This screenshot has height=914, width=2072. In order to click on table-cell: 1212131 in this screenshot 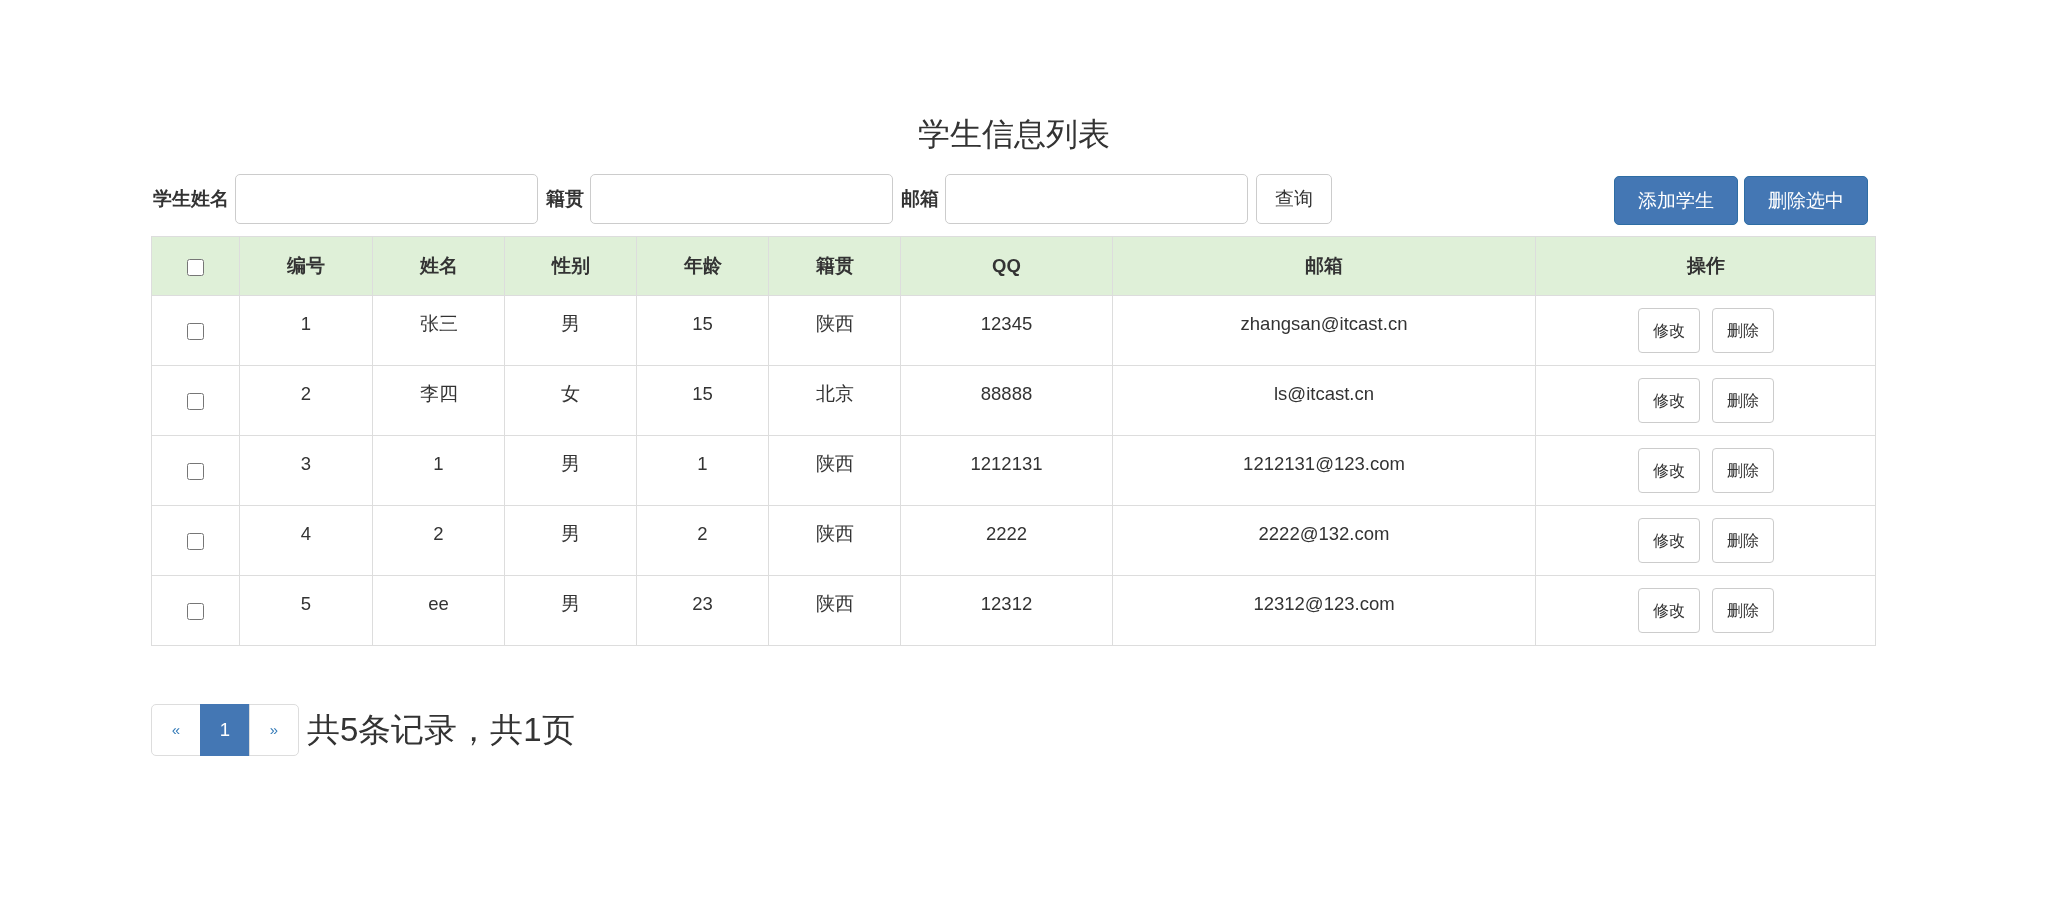, I will do `click(1006, 463)`.